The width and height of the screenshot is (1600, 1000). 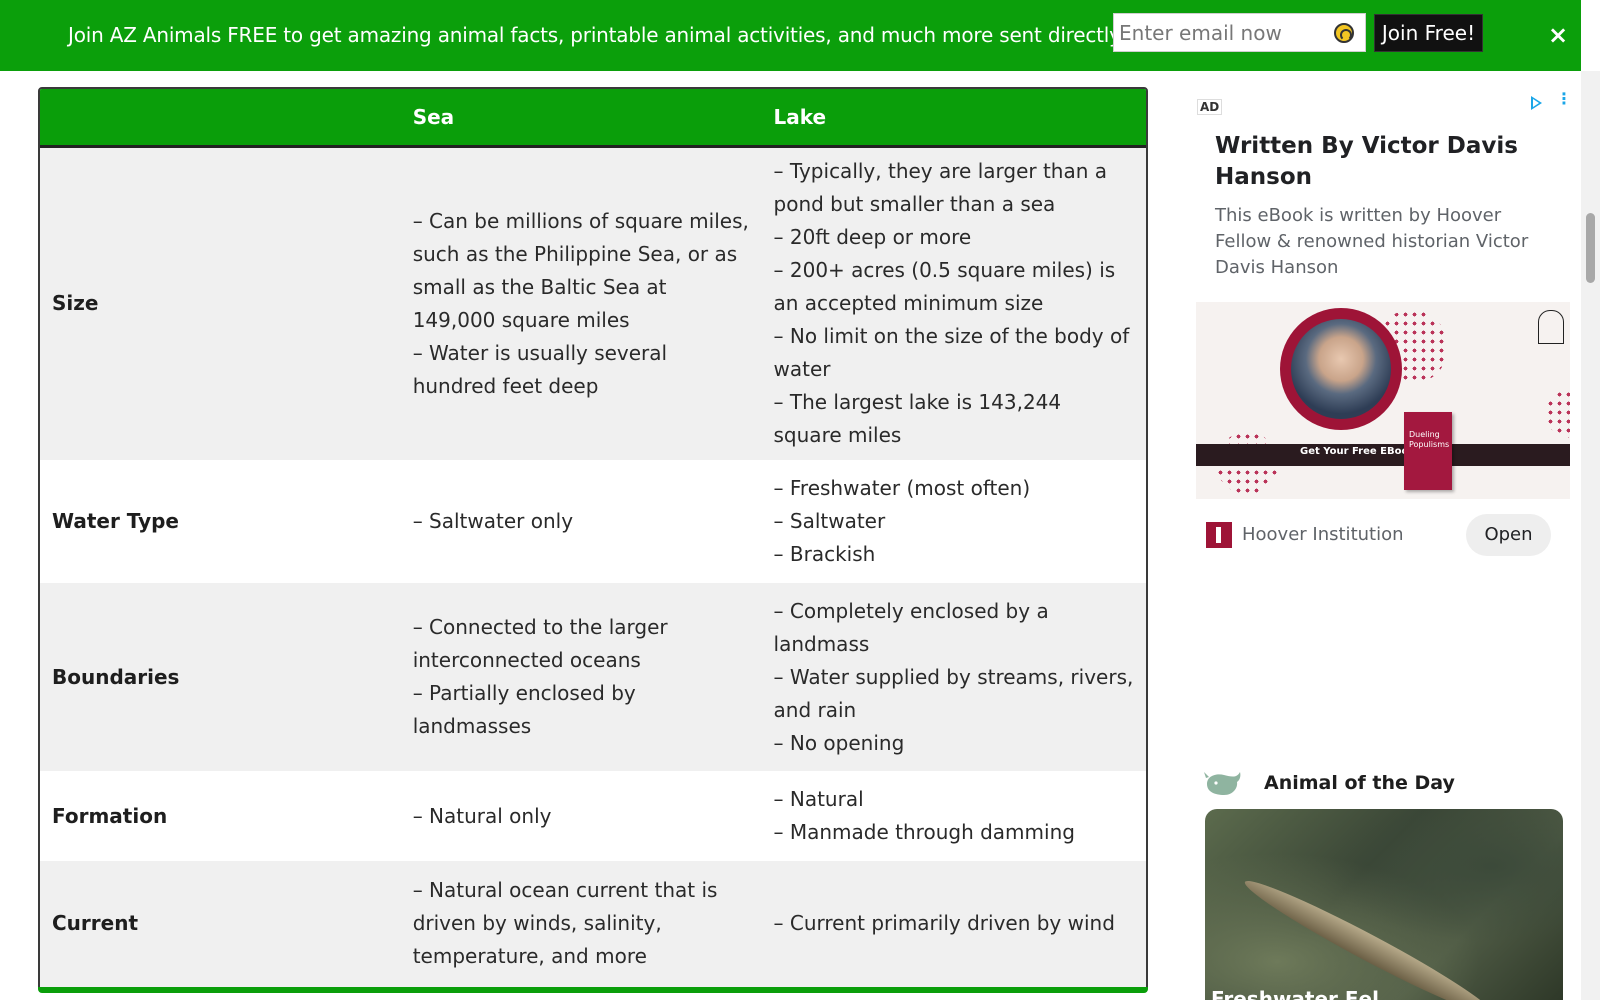 I want to click on lake-cell: – Natural – Manmade through damming, so click(x=954, y=816).